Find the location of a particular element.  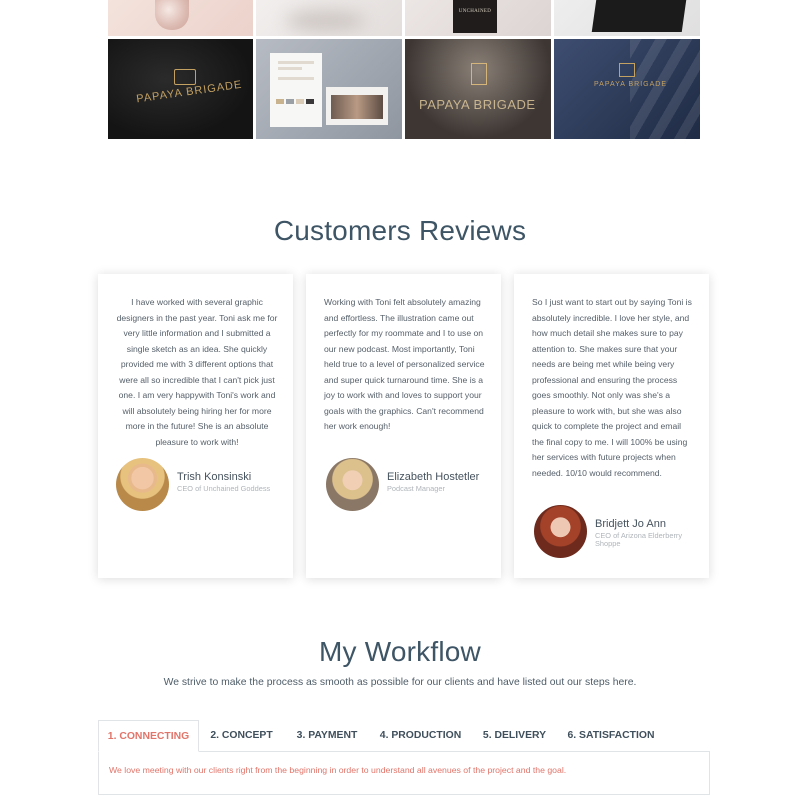

brand-sheet is located at coordinates (296, 90).